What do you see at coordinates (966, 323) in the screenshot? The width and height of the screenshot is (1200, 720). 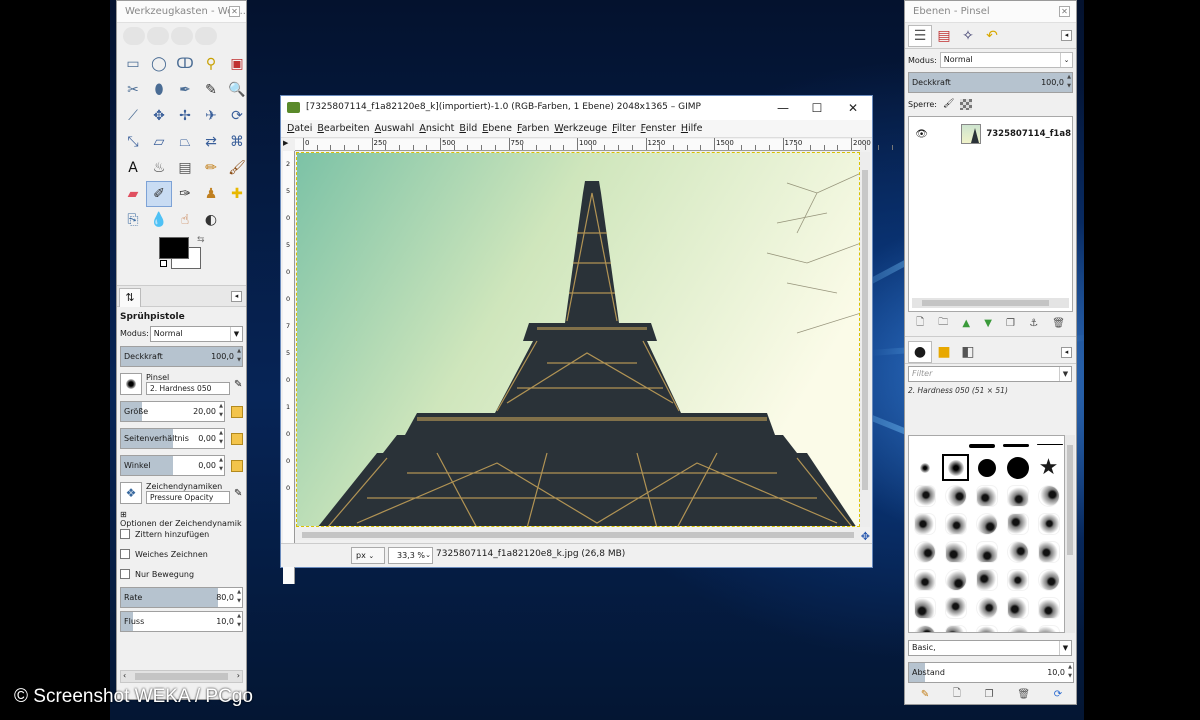 I see `raise-layer-icon: ▲` at bounding box center [966, 323].